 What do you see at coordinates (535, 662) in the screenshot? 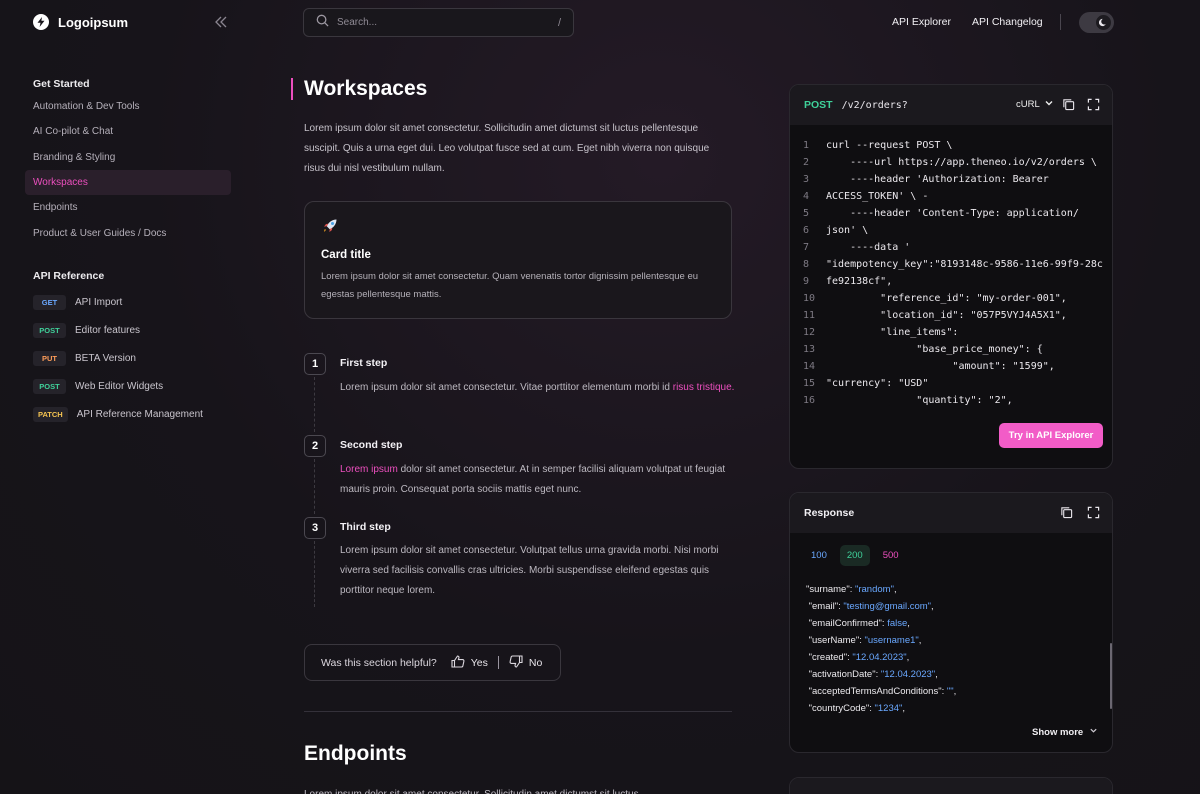
I see `feedback-no-label: No` at bounding box center [535, 662].